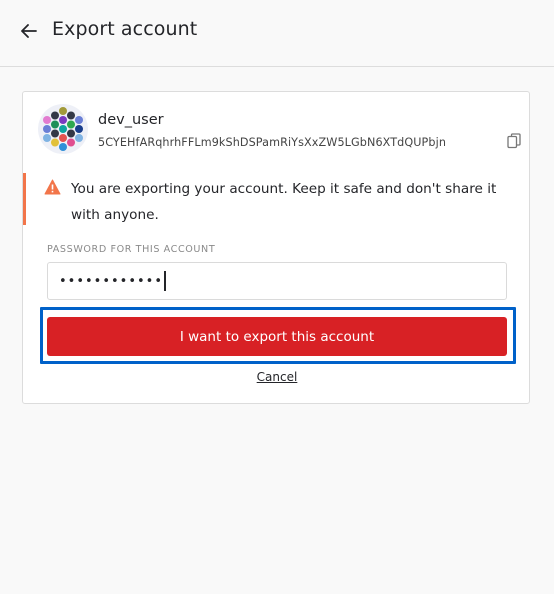  What do you see at coordinates (131, 249) in the screenshot?
I see `password-label: PASSWORD FOR THIS ACCOUNT` at bounding box center [131, 249].